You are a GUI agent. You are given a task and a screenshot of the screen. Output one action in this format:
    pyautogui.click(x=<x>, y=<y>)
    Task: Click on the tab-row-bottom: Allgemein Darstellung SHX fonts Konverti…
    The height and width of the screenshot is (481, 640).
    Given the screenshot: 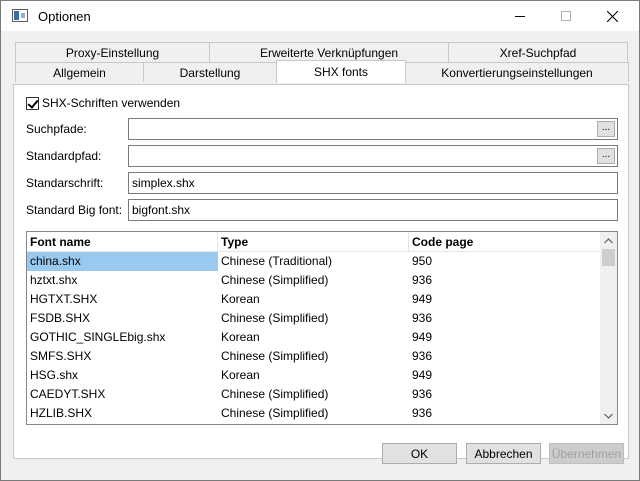 What is the action you would take?
    pyautogui.click(x=322, y=71)
    